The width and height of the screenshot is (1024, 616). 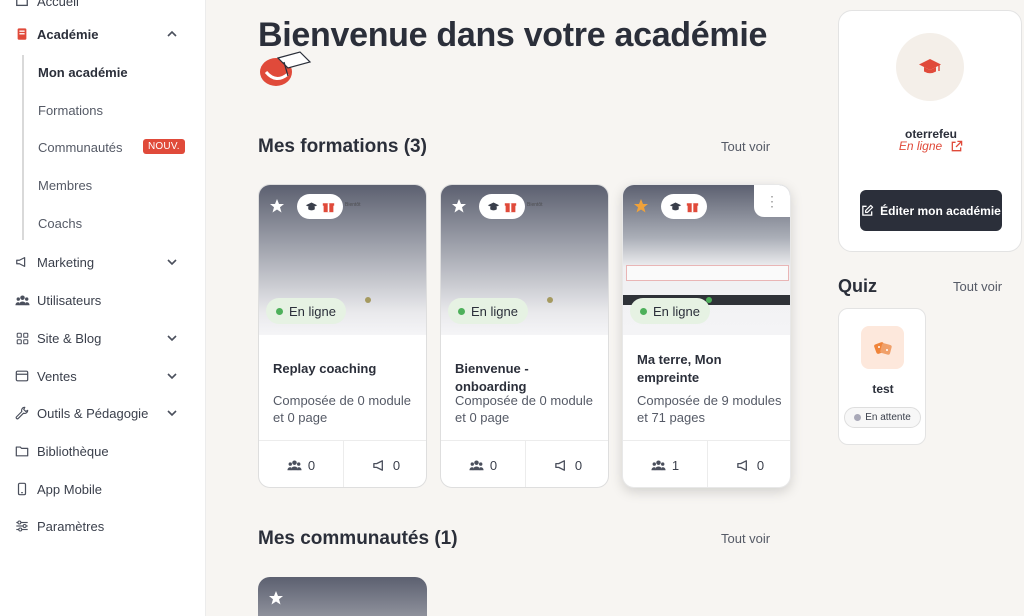 I want to click on wrench-icon, so click(x=22, y=413).